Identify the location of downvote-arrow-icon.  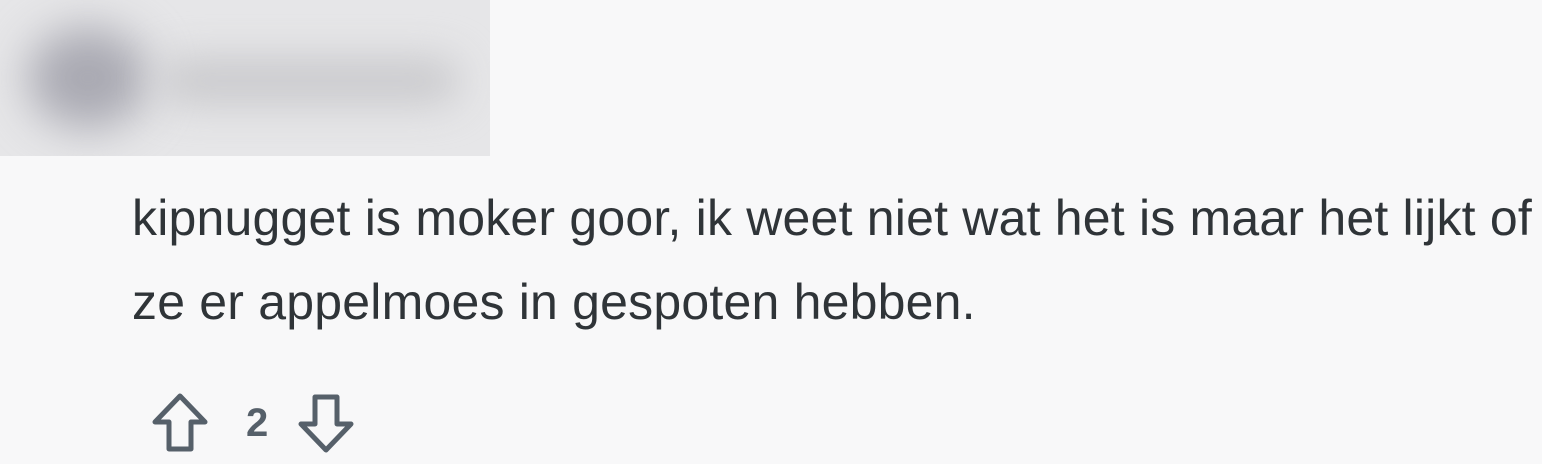
(326, 423).